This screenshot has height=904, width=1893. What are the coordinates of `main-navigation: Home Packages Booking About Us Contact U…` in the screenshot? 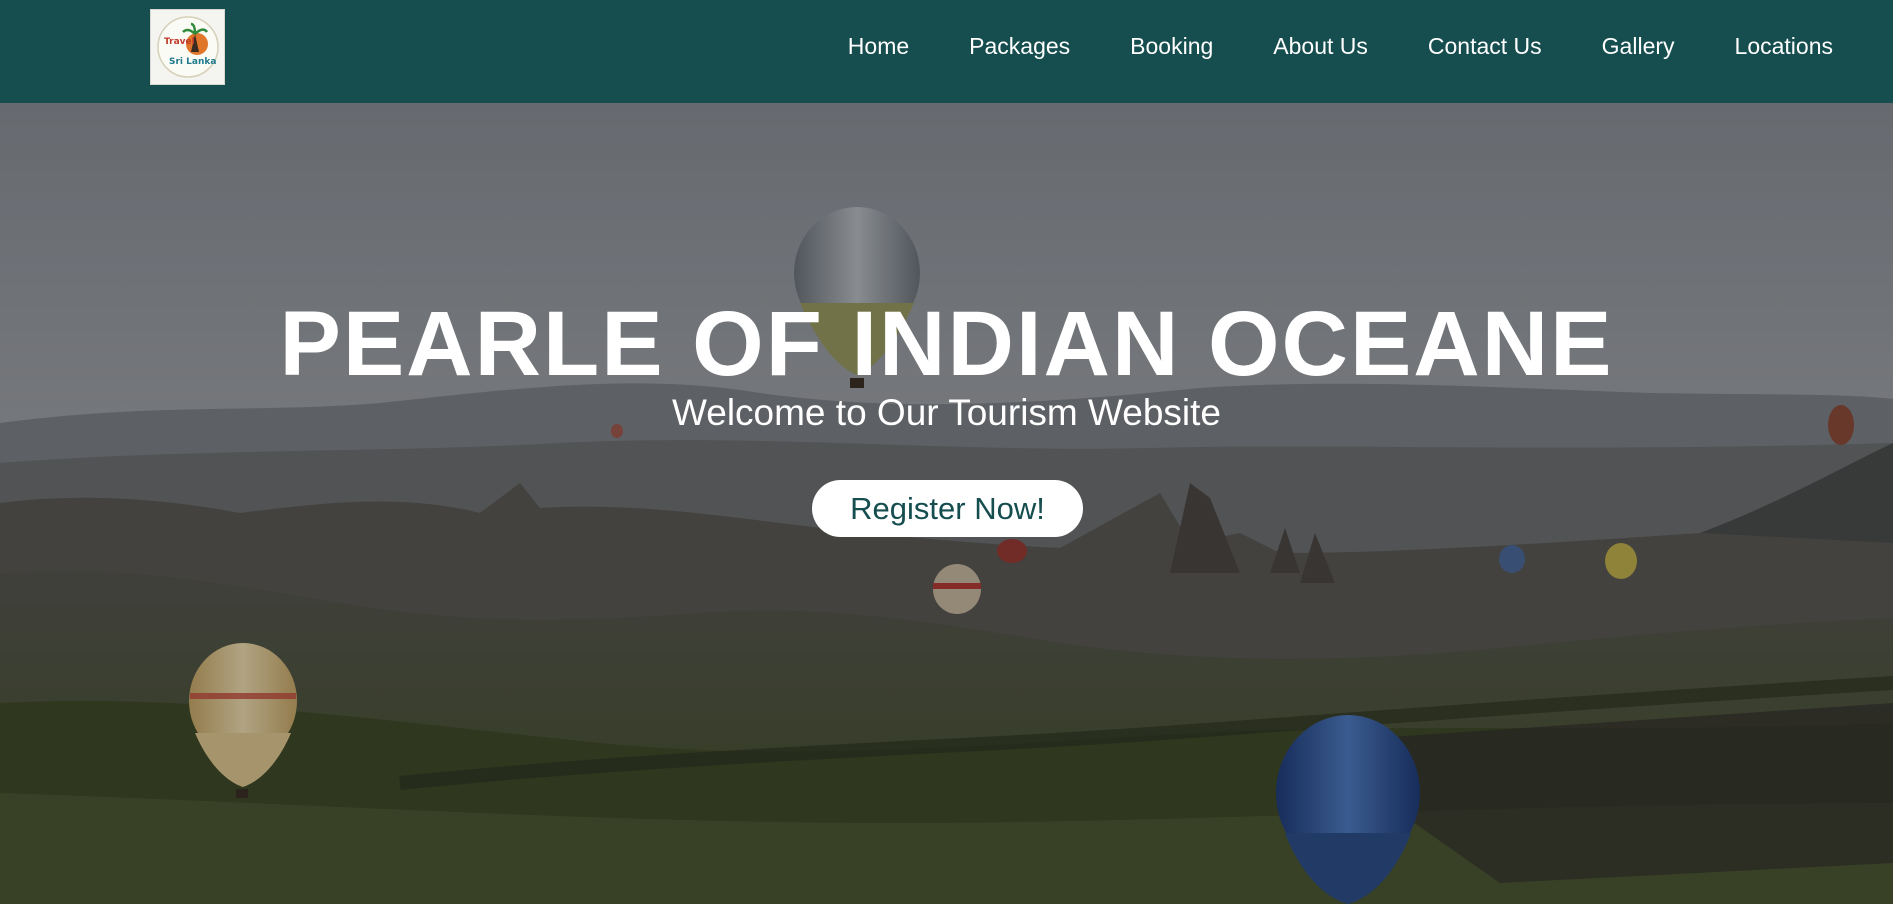 It's located at (1310, 46).